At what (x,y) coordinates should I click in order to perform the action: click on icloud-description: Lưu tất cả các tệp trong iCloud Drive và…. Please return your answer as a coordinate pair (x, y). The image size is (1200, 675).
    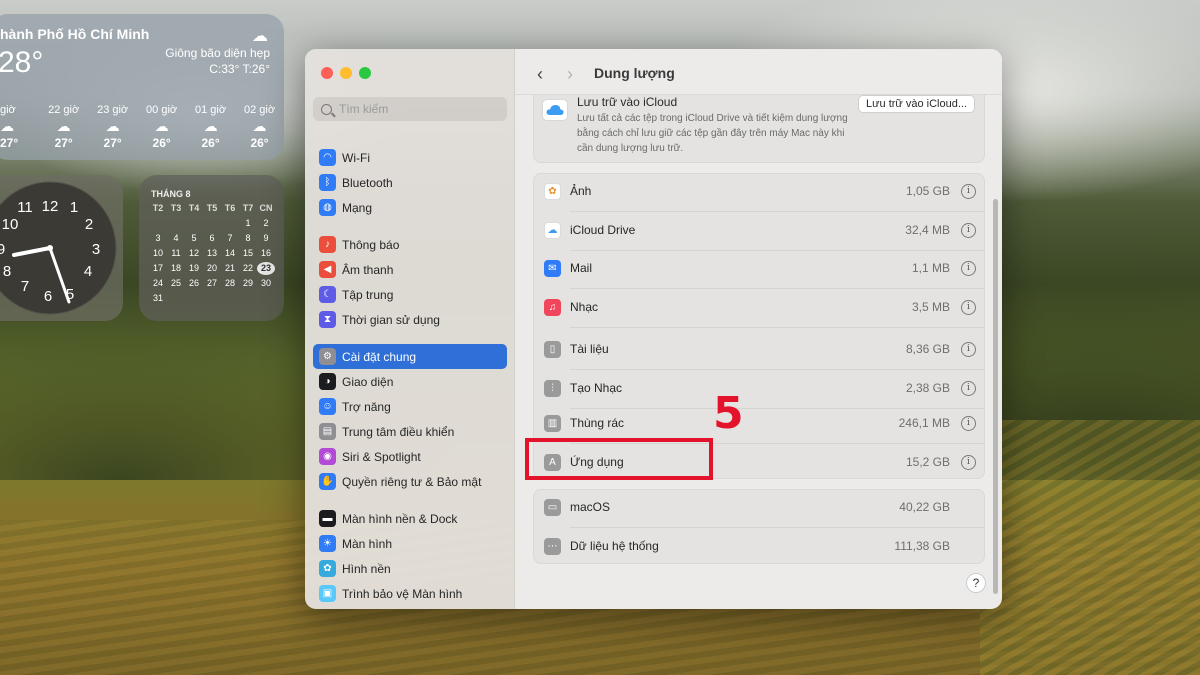
    Looking at the image, I should click on (712, 133).